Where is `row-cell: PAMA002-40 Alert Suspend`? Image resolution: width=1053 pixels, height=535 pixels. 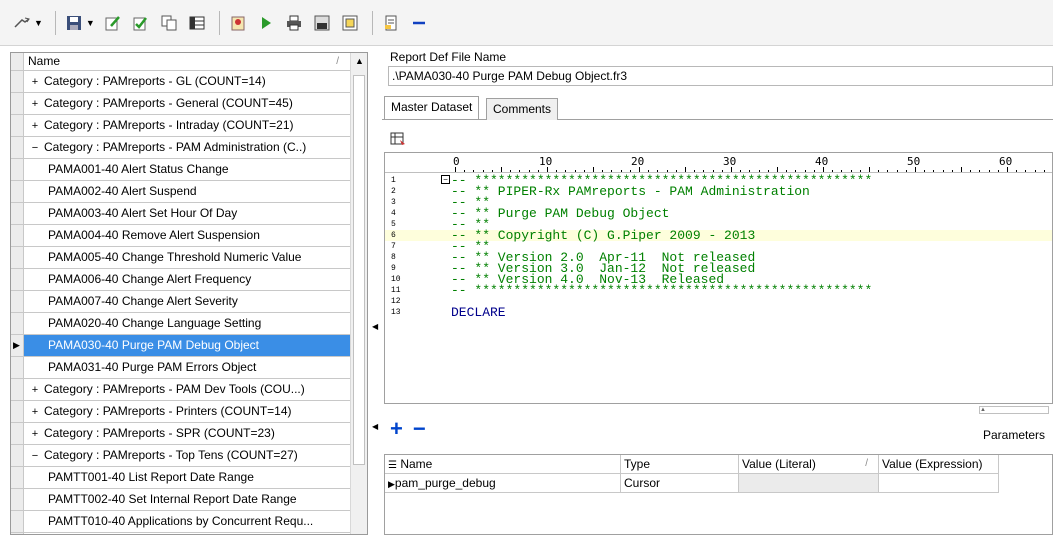
row-cell: PAMA002-40 Alert Suspend is located at coordinates (187, 191).